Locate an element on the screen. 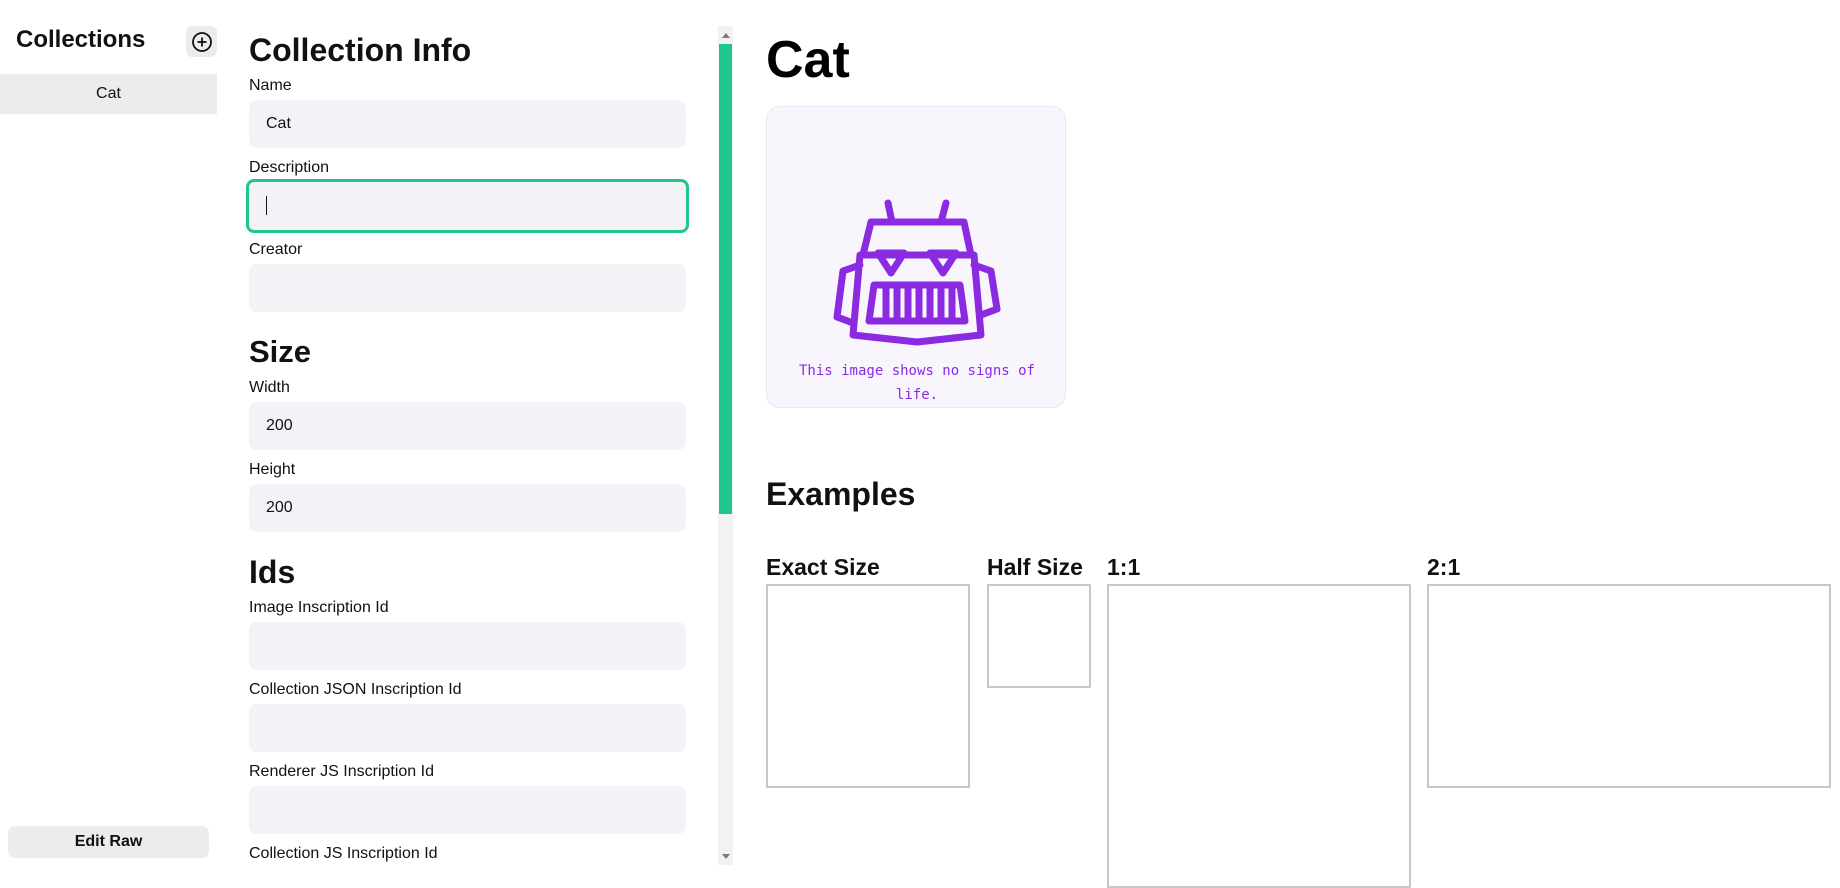 The image size is (1840, 888). preview-image: This image shows no signs of life. is located at coordinates (916, 257).